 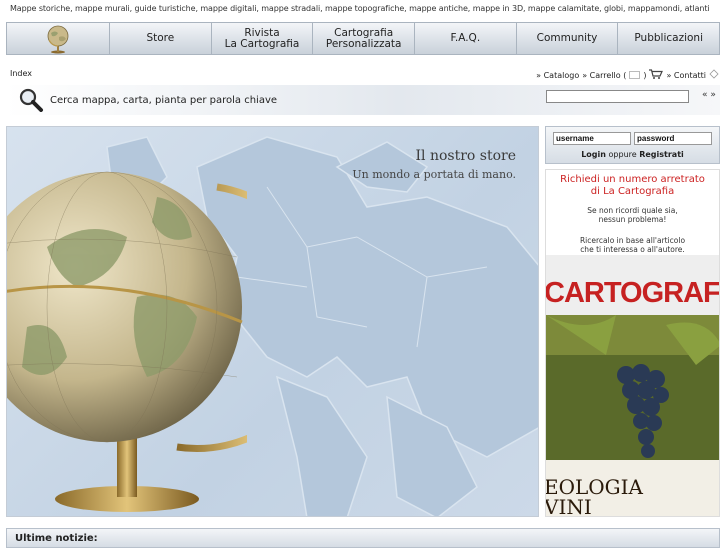 What do you see at coordinates (673, 138) in the screenshot?
I see `password-field` at bounding box center [673, 138].